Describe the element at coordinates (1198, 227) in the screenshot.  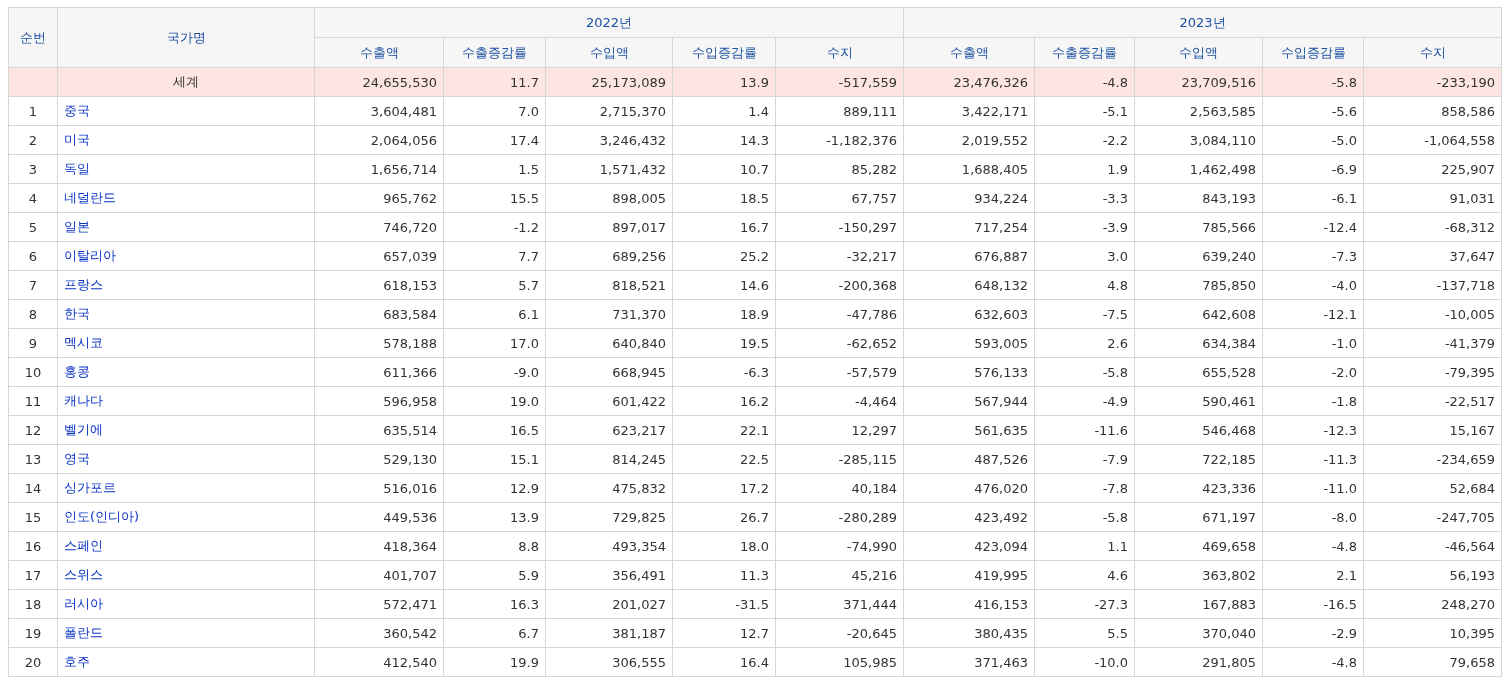
I see `table-cell: 785,566` at that location.